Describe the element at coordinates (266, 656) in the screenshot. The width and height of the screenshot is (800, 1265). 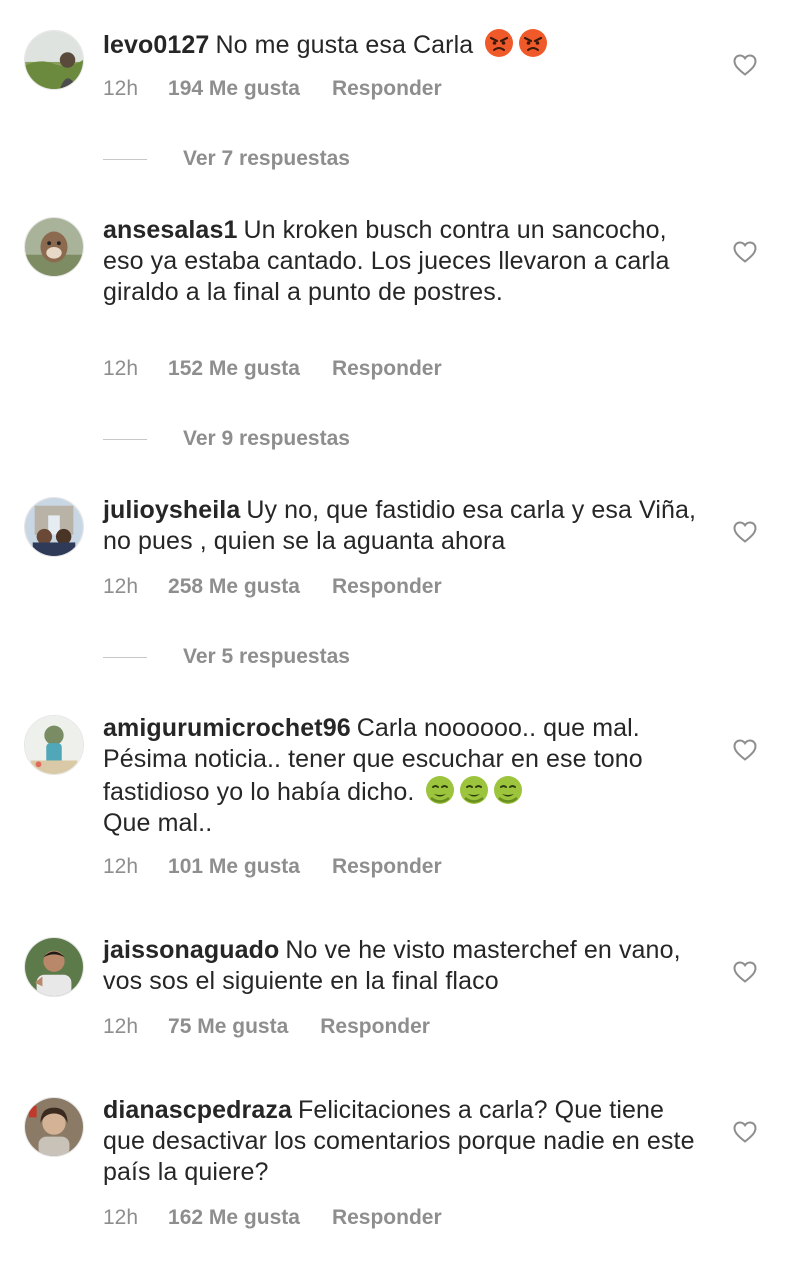
I see `view-replies-label: Ver 5 respuestas` at that location.